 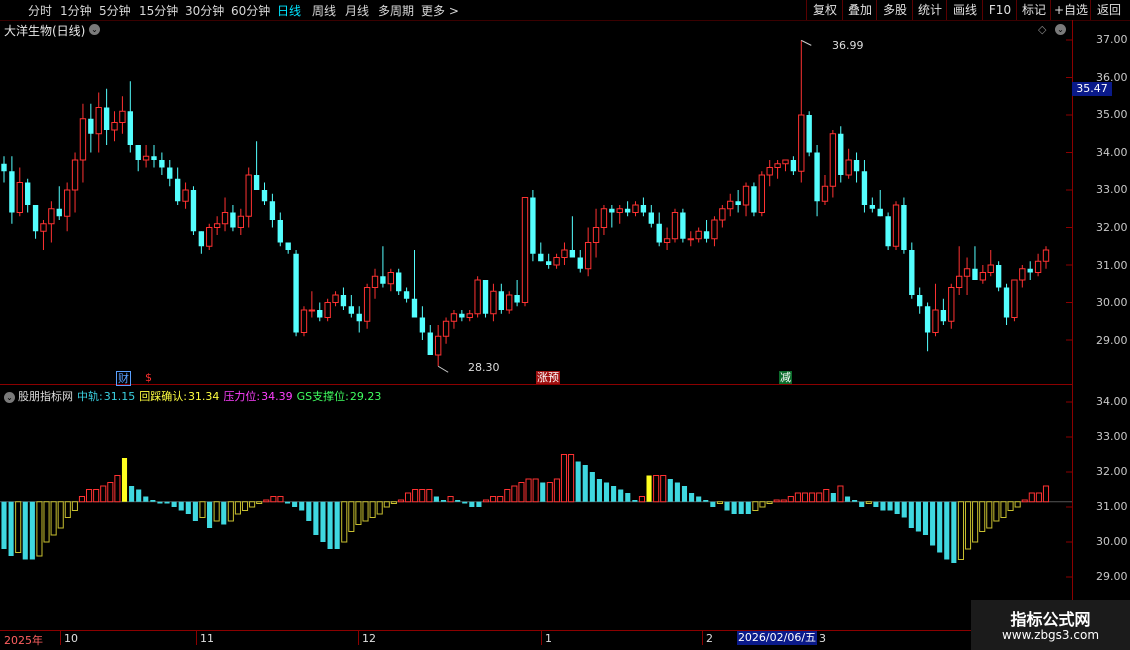 I want to click on dividend-marker: $, so click(x=148, y=377).